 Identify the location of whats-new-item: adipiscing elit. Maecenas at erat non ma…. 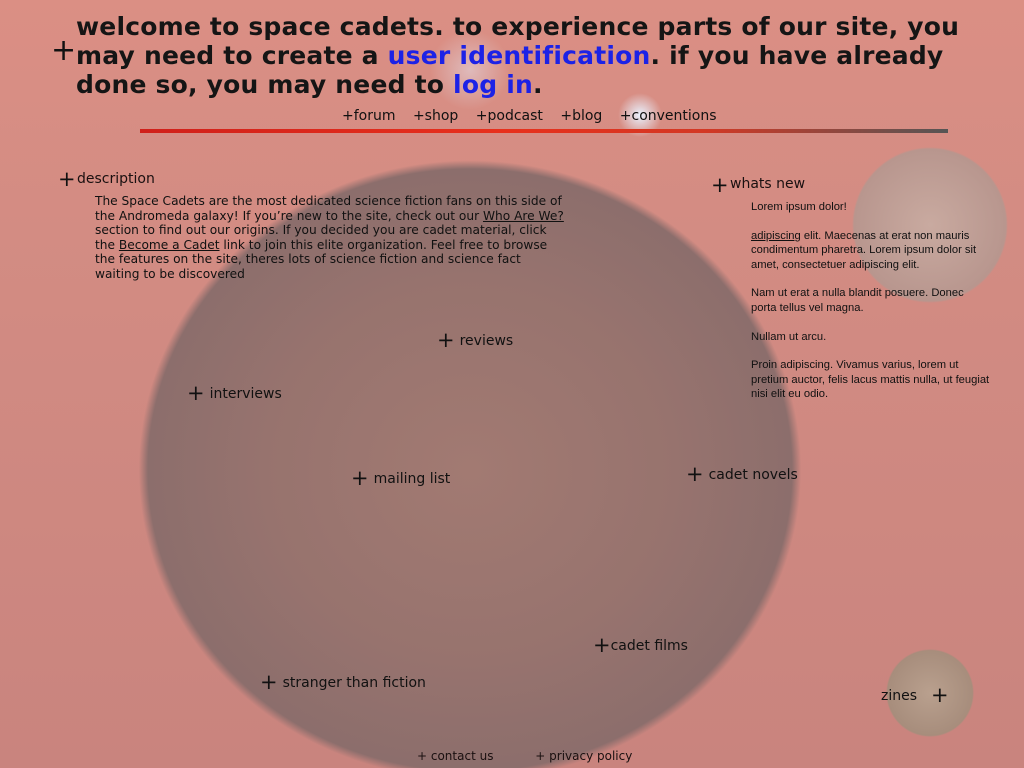
(871, 250).